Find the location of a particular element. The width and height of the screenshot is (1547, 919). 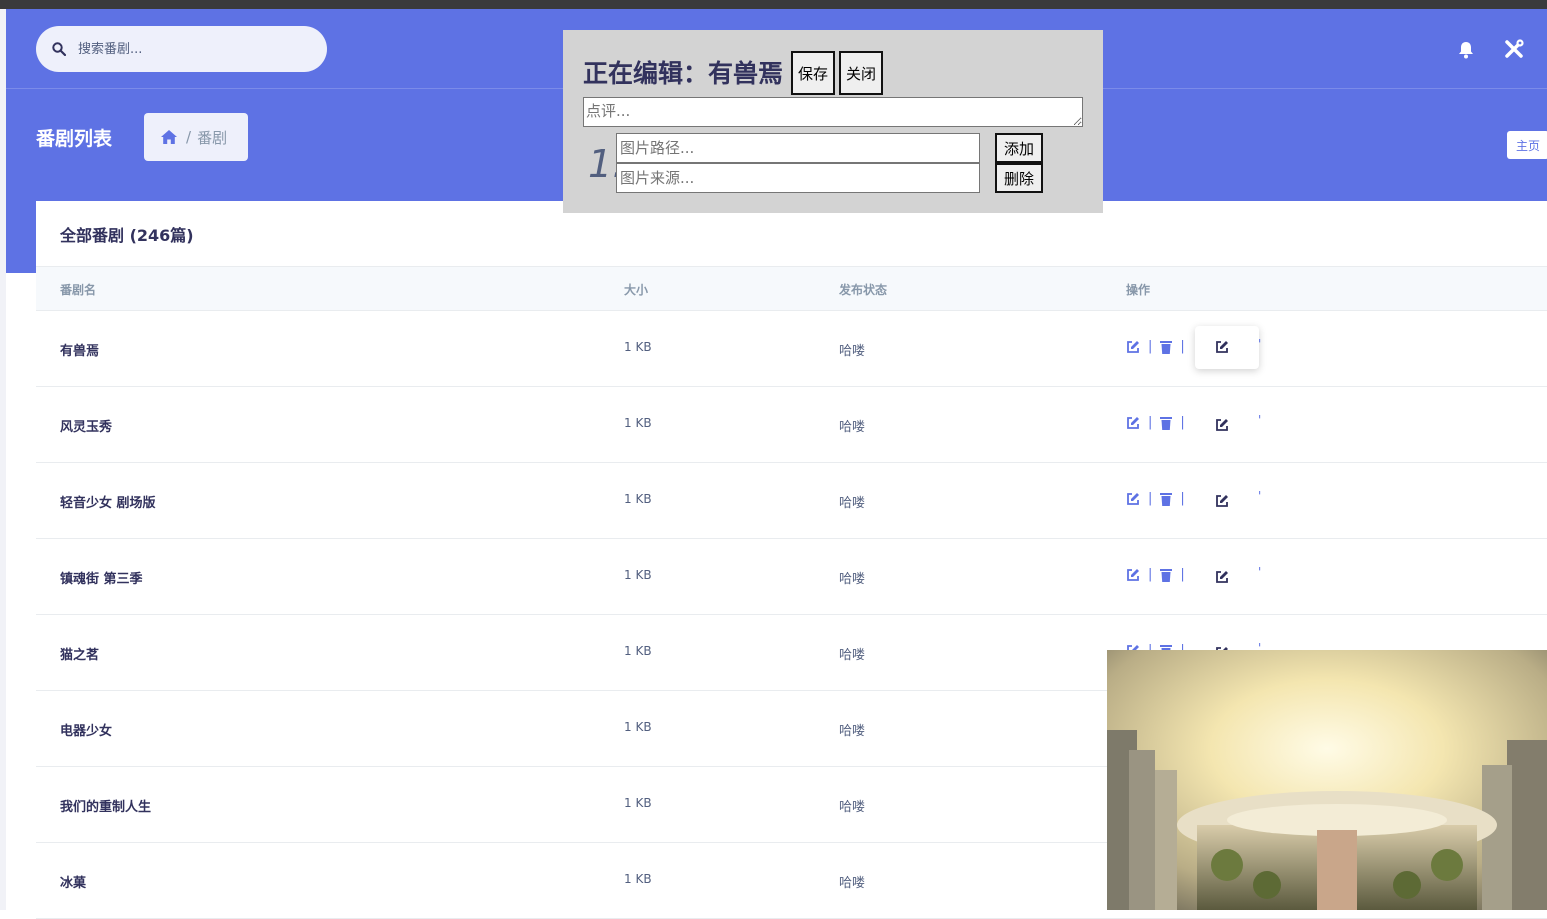

comment-textarea is located at coordinates (833, 112).